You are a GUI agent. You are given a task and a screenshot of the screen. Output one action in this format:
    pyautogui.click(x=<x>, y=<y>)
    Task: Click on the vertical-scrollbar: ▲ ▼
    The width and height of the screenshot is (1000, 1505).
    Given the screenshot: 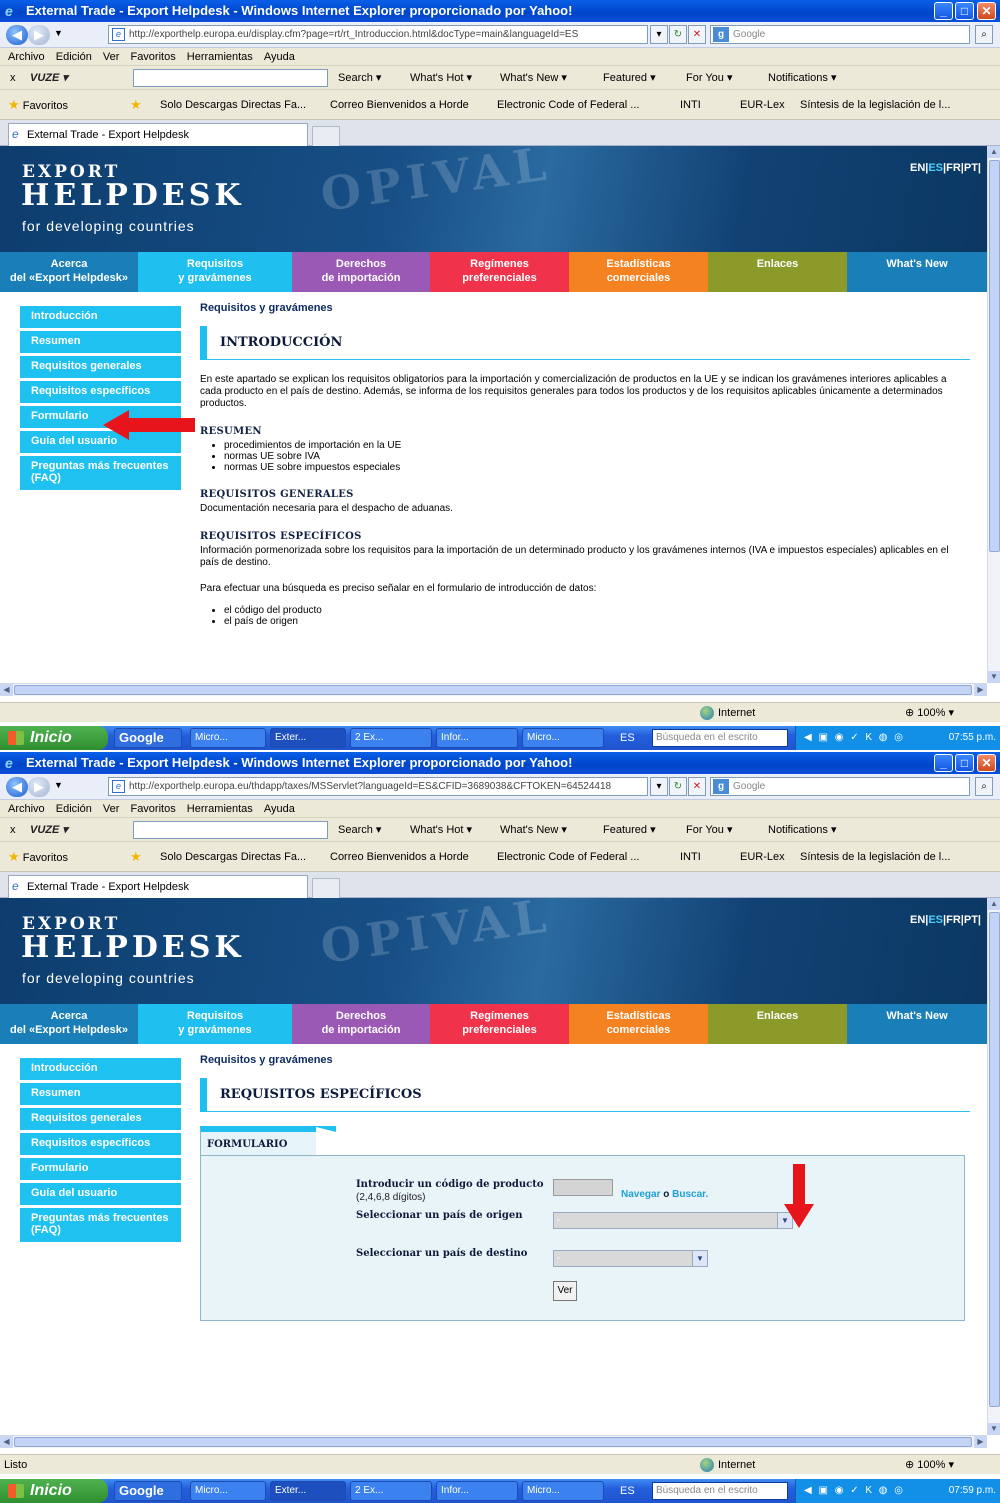 What is the action you would take?
    pyautogui.click(x=993, y=1166)
    